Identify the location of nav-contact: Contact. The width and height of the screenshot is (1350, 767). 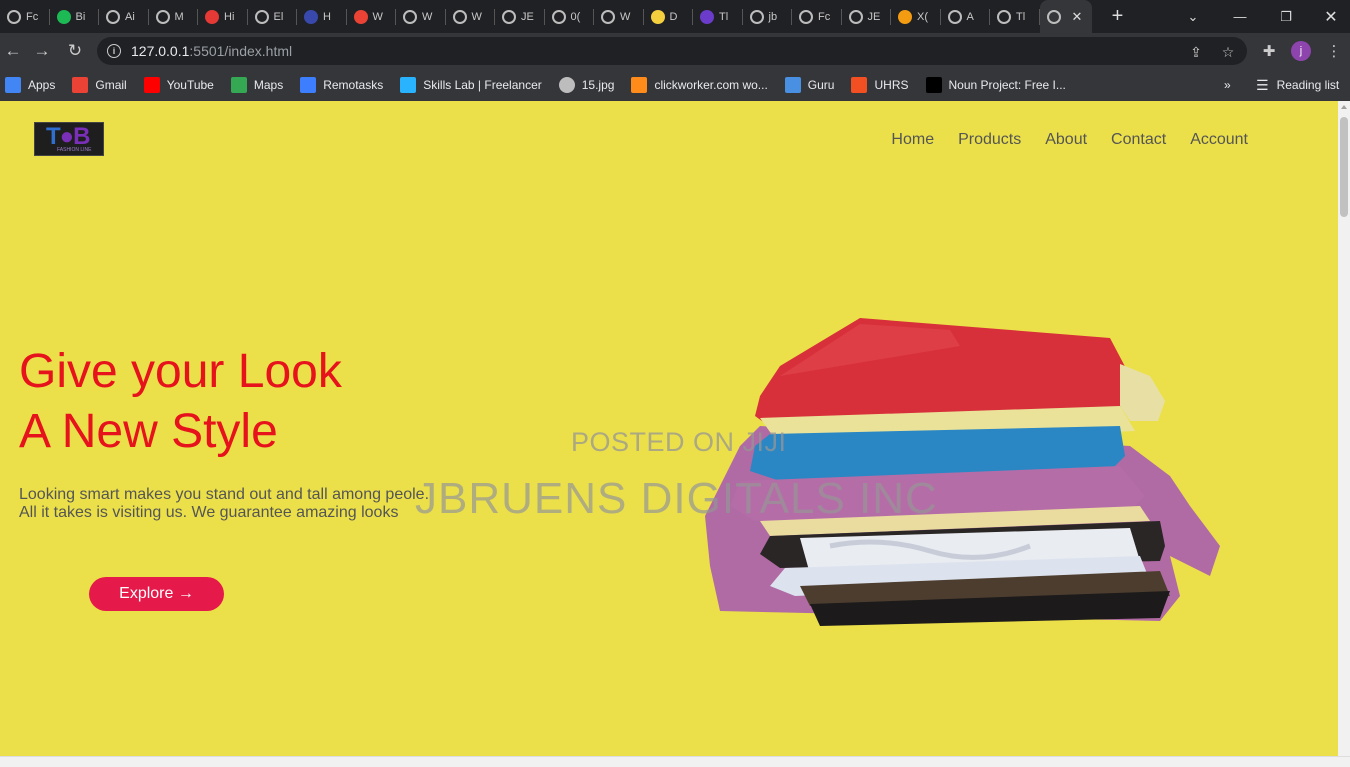
(1138, 140).